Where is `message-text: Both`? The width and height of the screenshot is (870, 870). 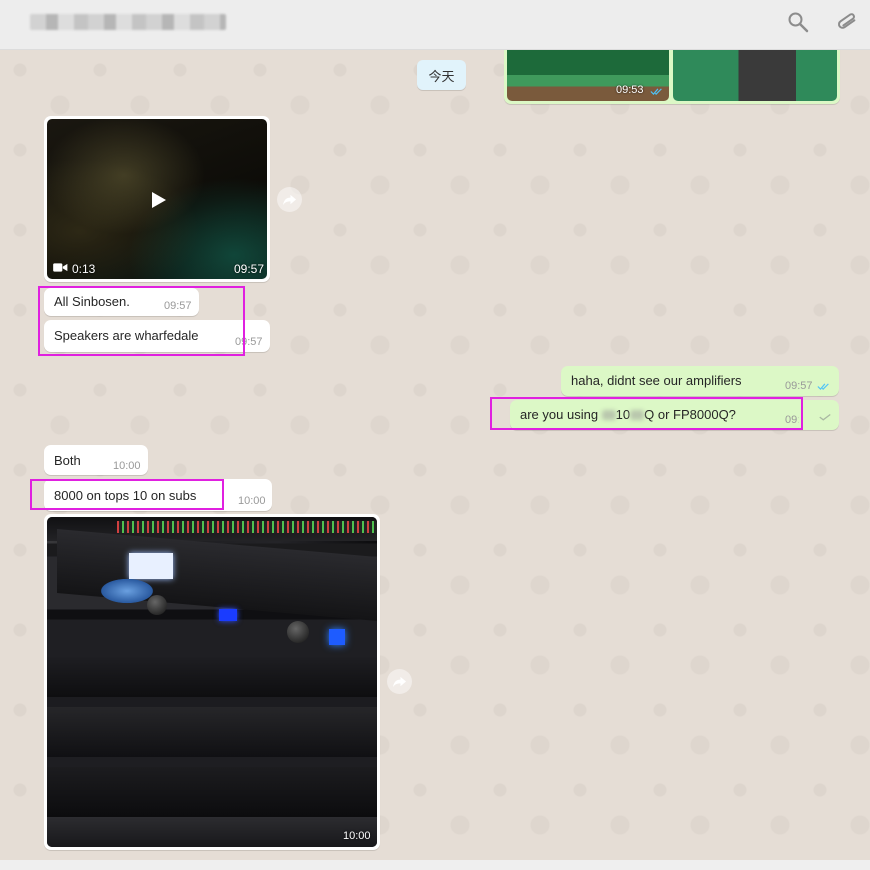 message-text: Both is located at coordinates (67, 460).